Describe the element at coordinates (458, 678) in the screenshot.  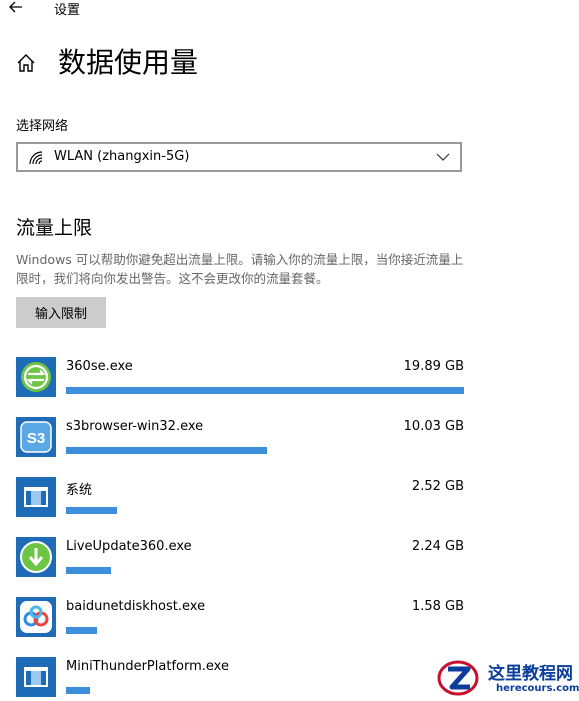
I see `watermark-logo-icon` at that location.